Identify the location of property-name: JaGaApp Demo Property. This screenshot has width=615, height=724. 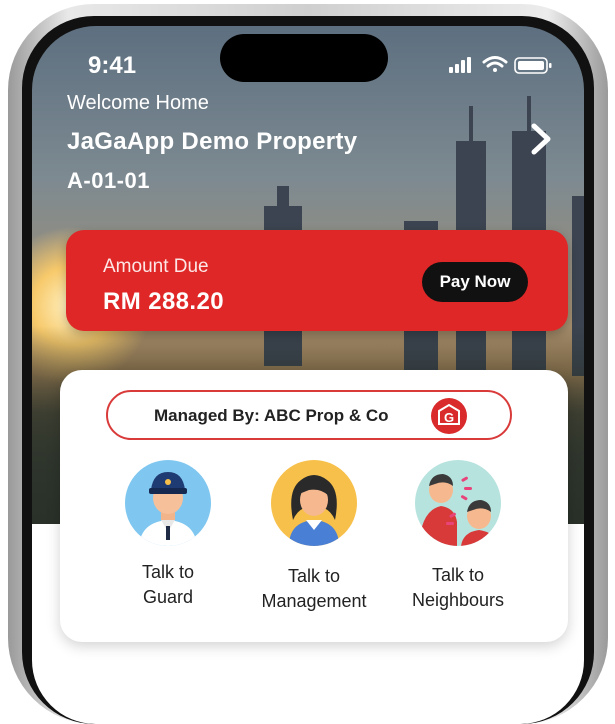
(212, 142).